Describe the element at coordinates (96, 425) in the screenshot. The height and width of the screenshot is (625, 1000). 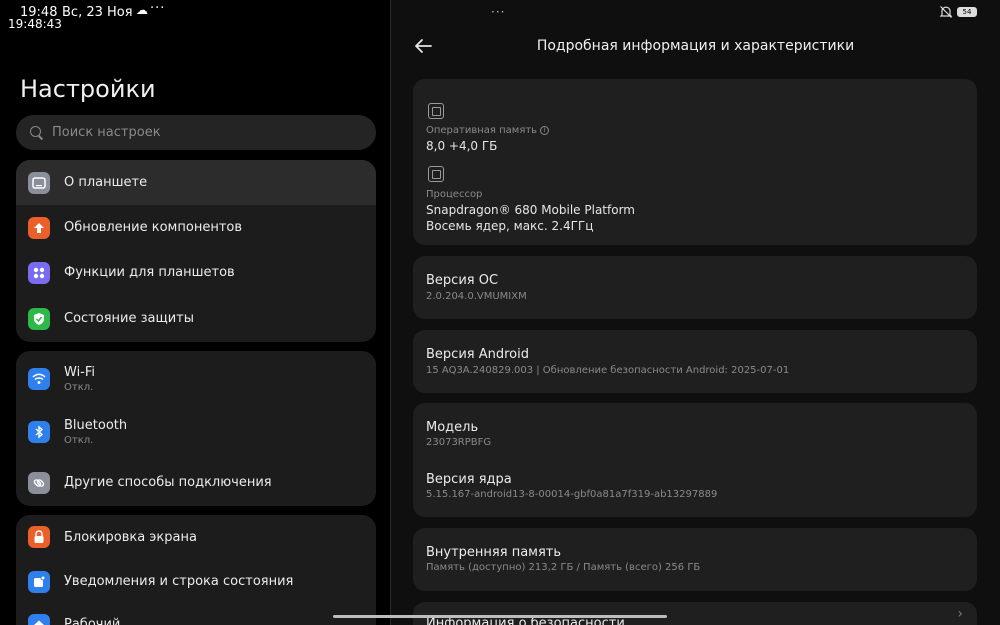
I see `sidebar-item-label: Bluetooth` at that location.